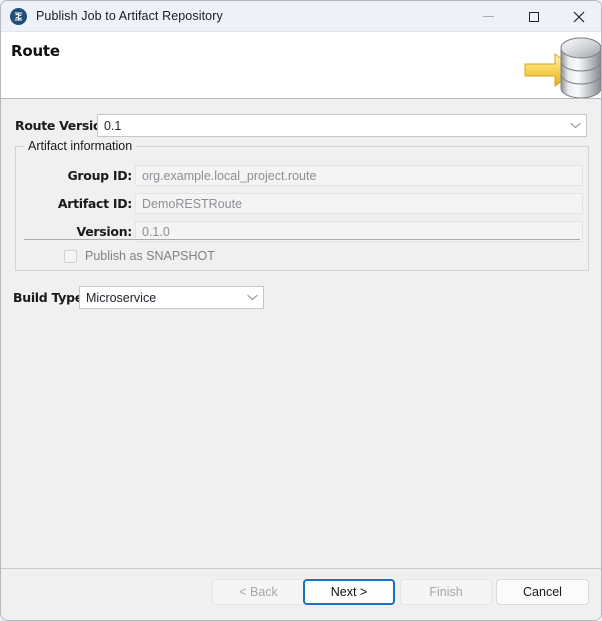 This screenshot has height=621, width=602. I want to click on build-type-label: Build Type, so click(48, 297).